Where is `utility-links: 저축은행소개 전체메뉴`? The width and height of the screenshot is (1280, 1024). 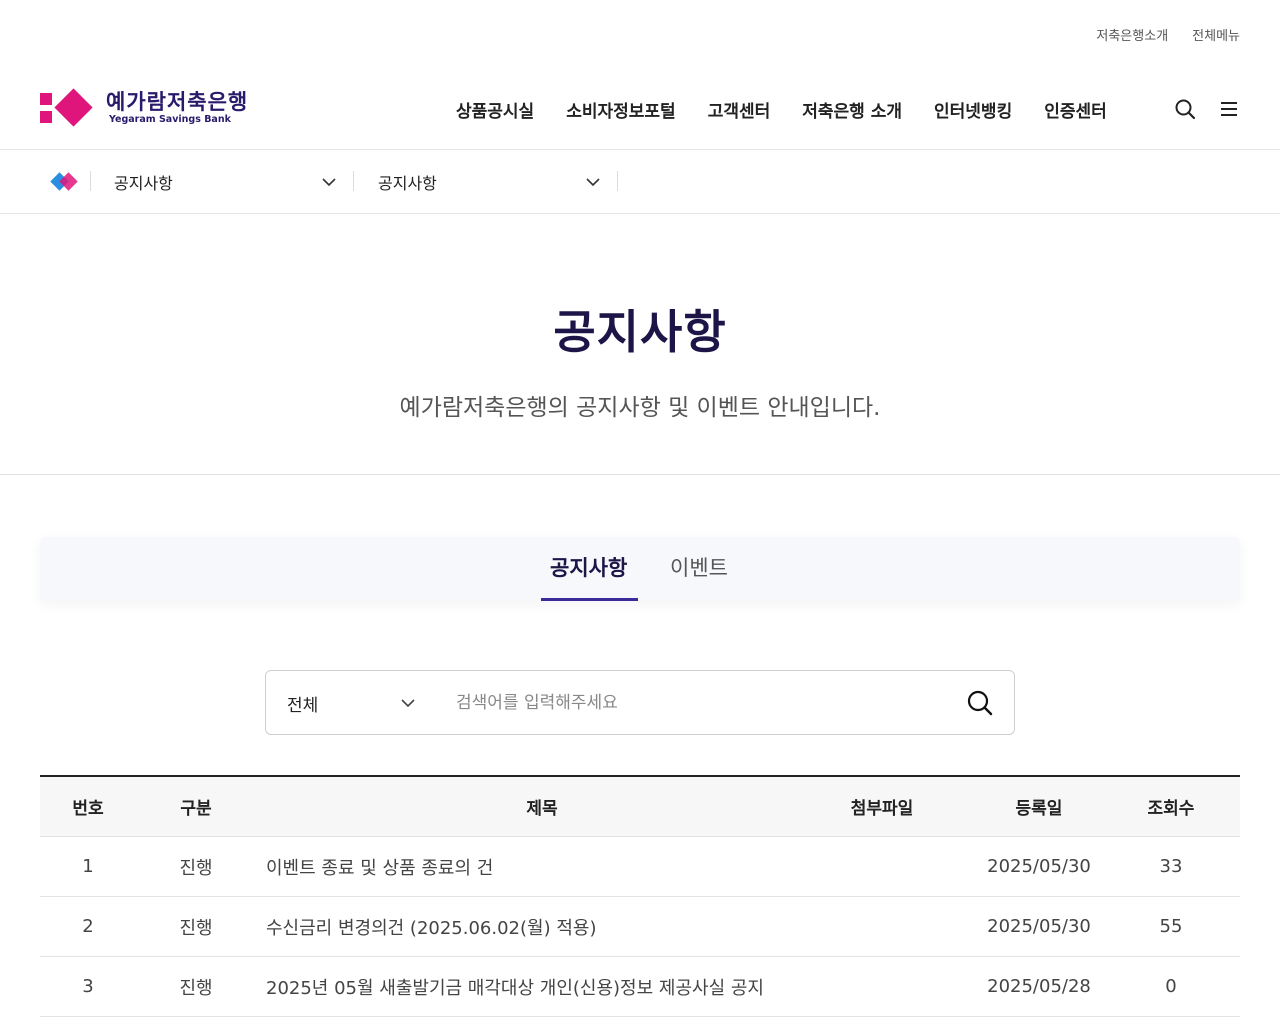 utility-links: 저축은행소개 전체메뉴 is located at coordinates (1168, 34).